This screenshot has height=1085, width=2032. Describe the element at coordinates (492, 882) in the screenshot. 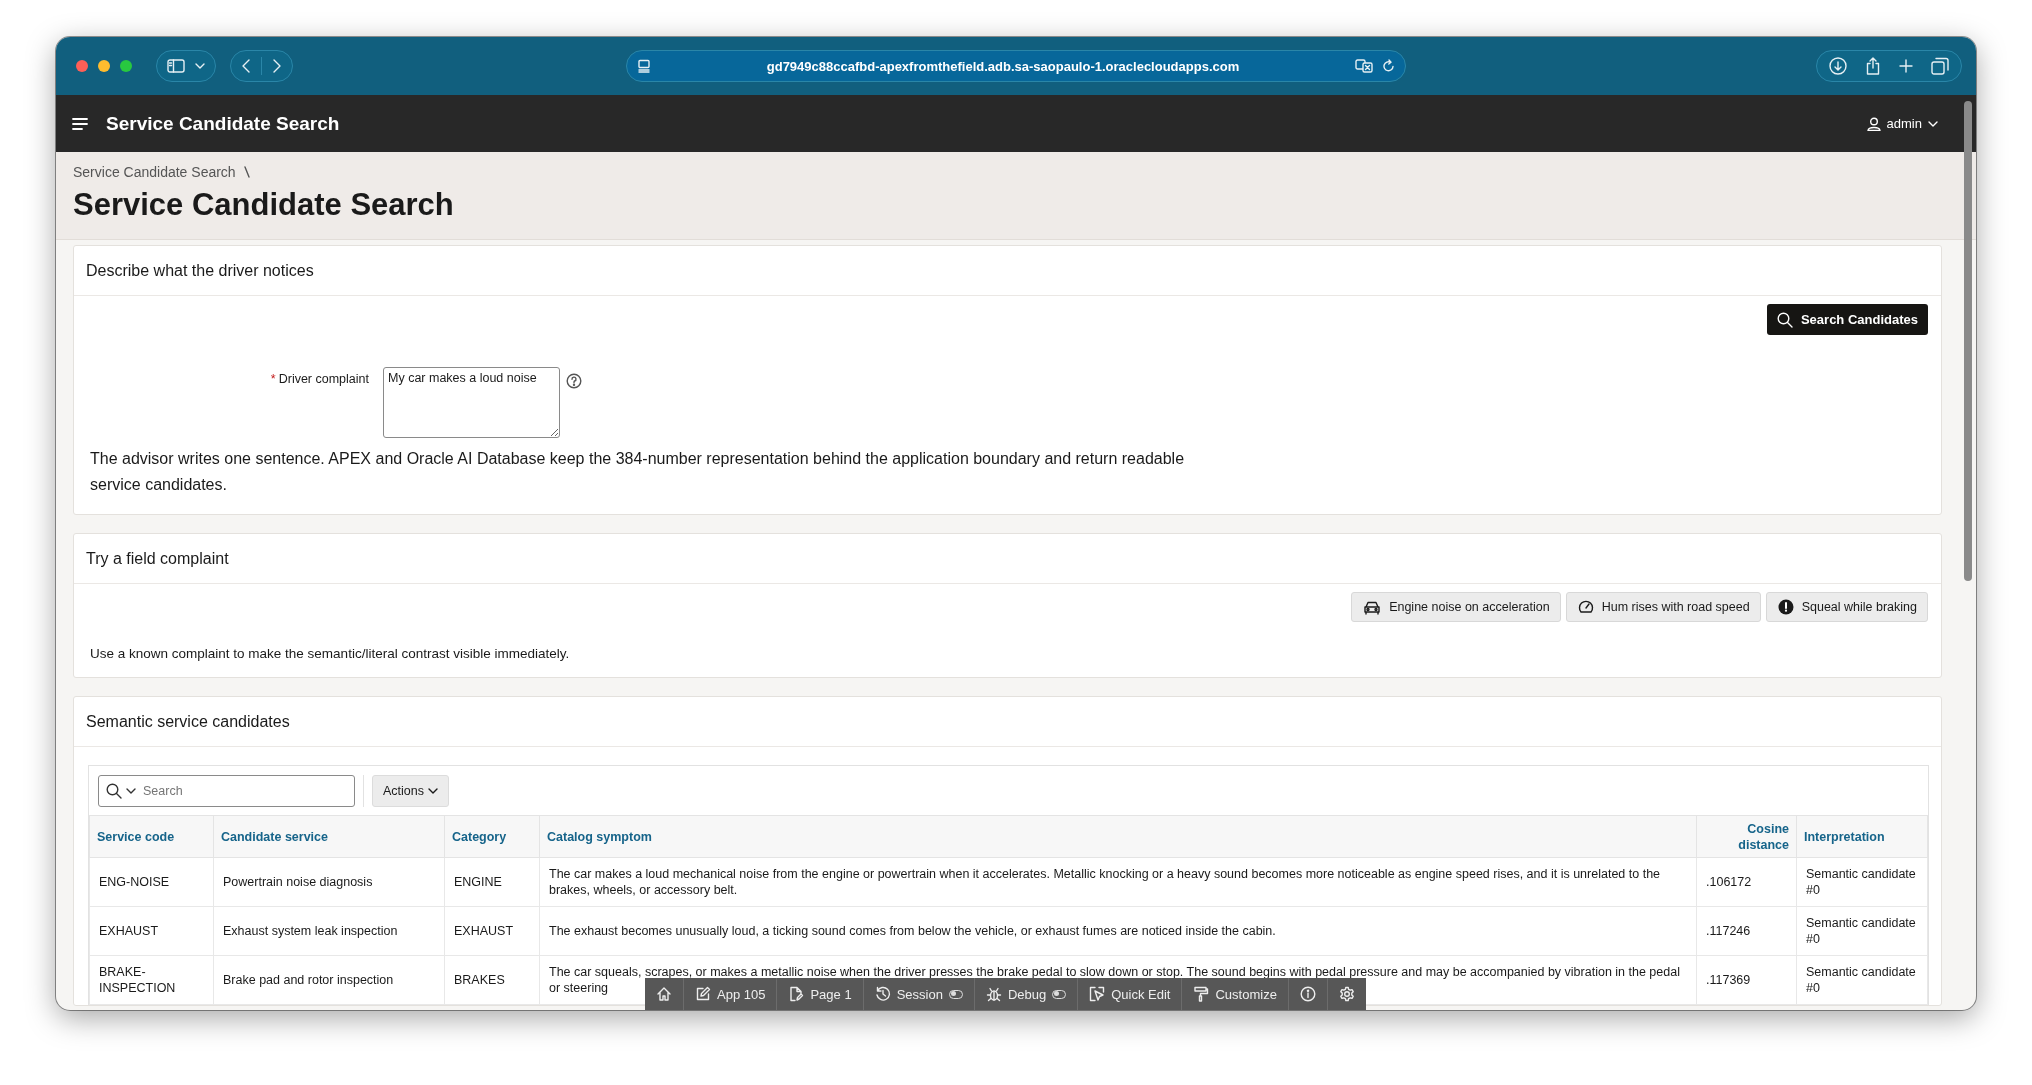

I see `table-cell: ENGINE` at that location.